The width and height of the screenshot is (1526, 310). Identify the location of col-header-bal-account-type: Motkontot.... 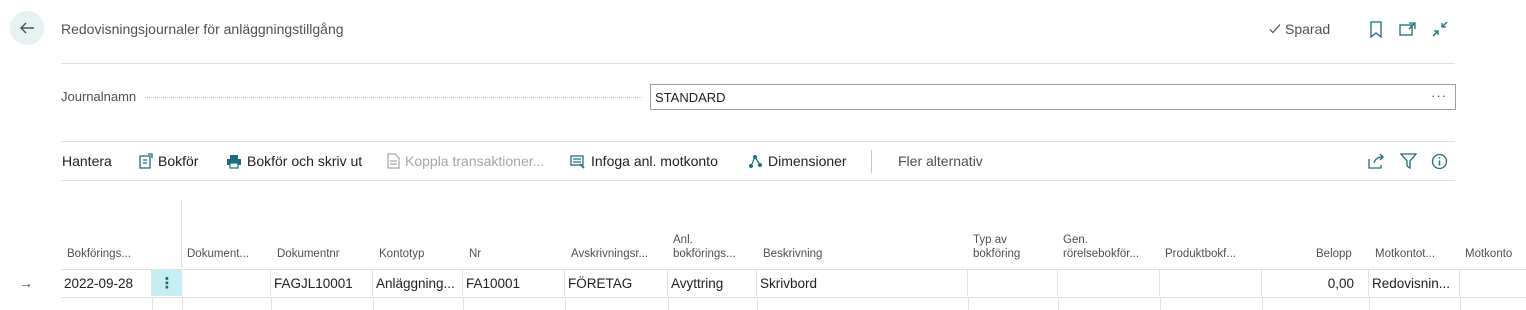
(1405, 254).